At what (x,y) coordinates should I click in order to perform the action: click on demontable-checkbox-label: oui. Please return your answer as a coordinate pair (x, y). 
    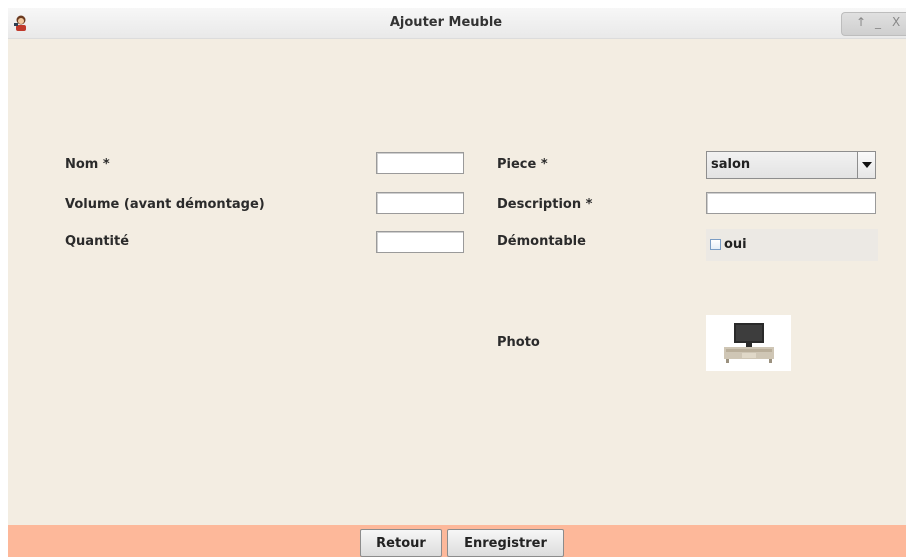
    Looking at the image, I should click on (735, 244).